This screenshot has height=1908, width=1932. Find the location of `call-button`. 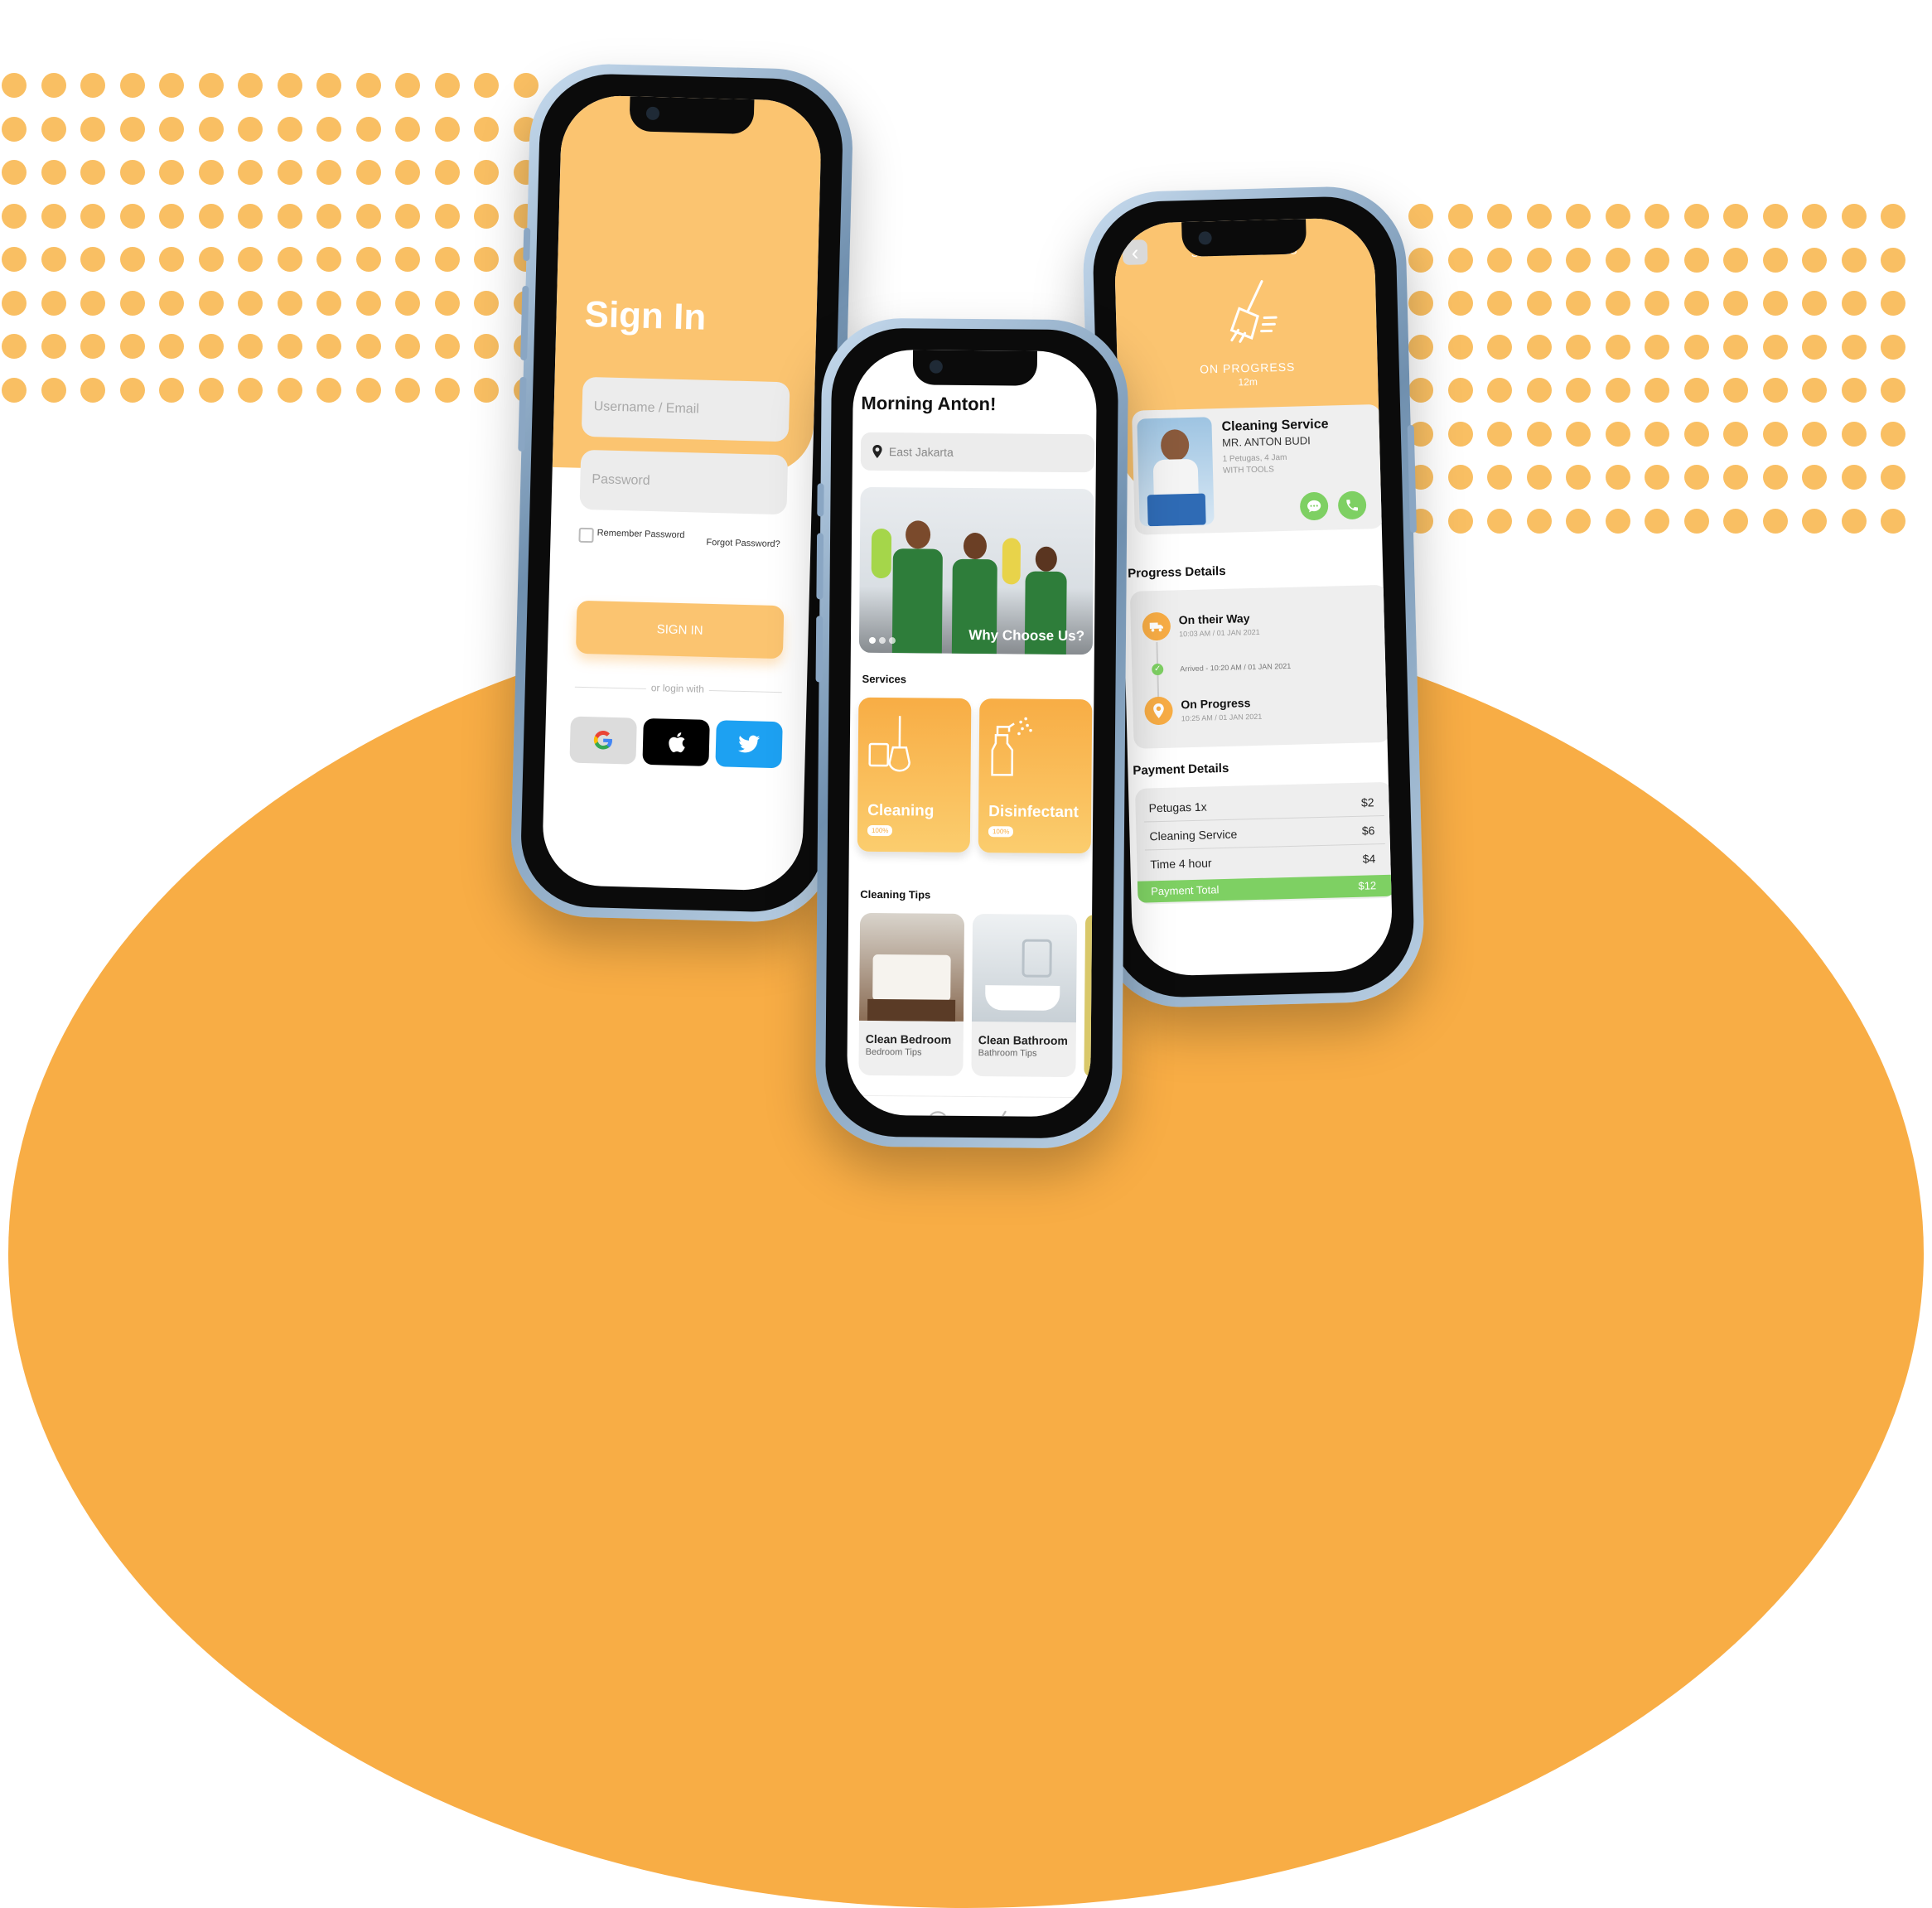

call-button is located at coordinates (1352, 505).